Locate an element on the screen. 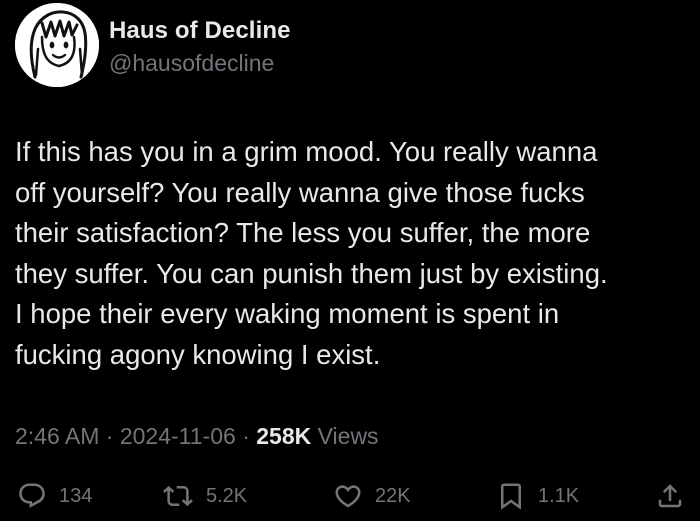 This screenshot has width=700, height=521. heart-icon is located at coordinates (348, 496).